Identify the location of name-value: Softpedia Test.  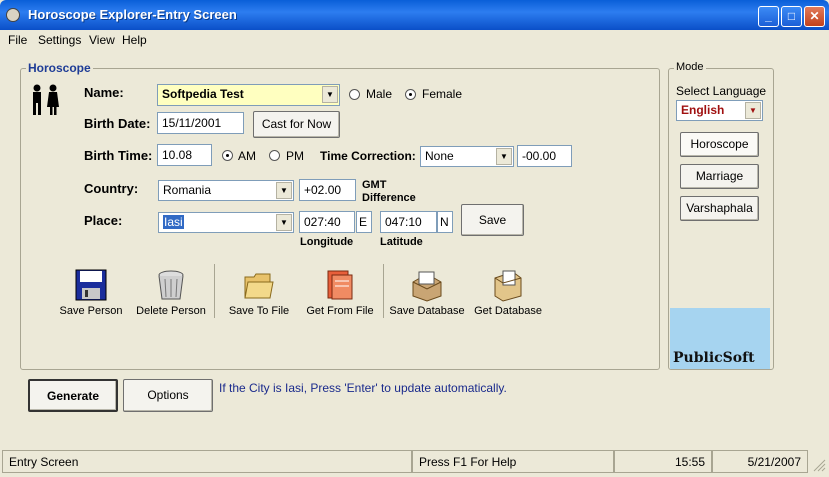
(203, 94).